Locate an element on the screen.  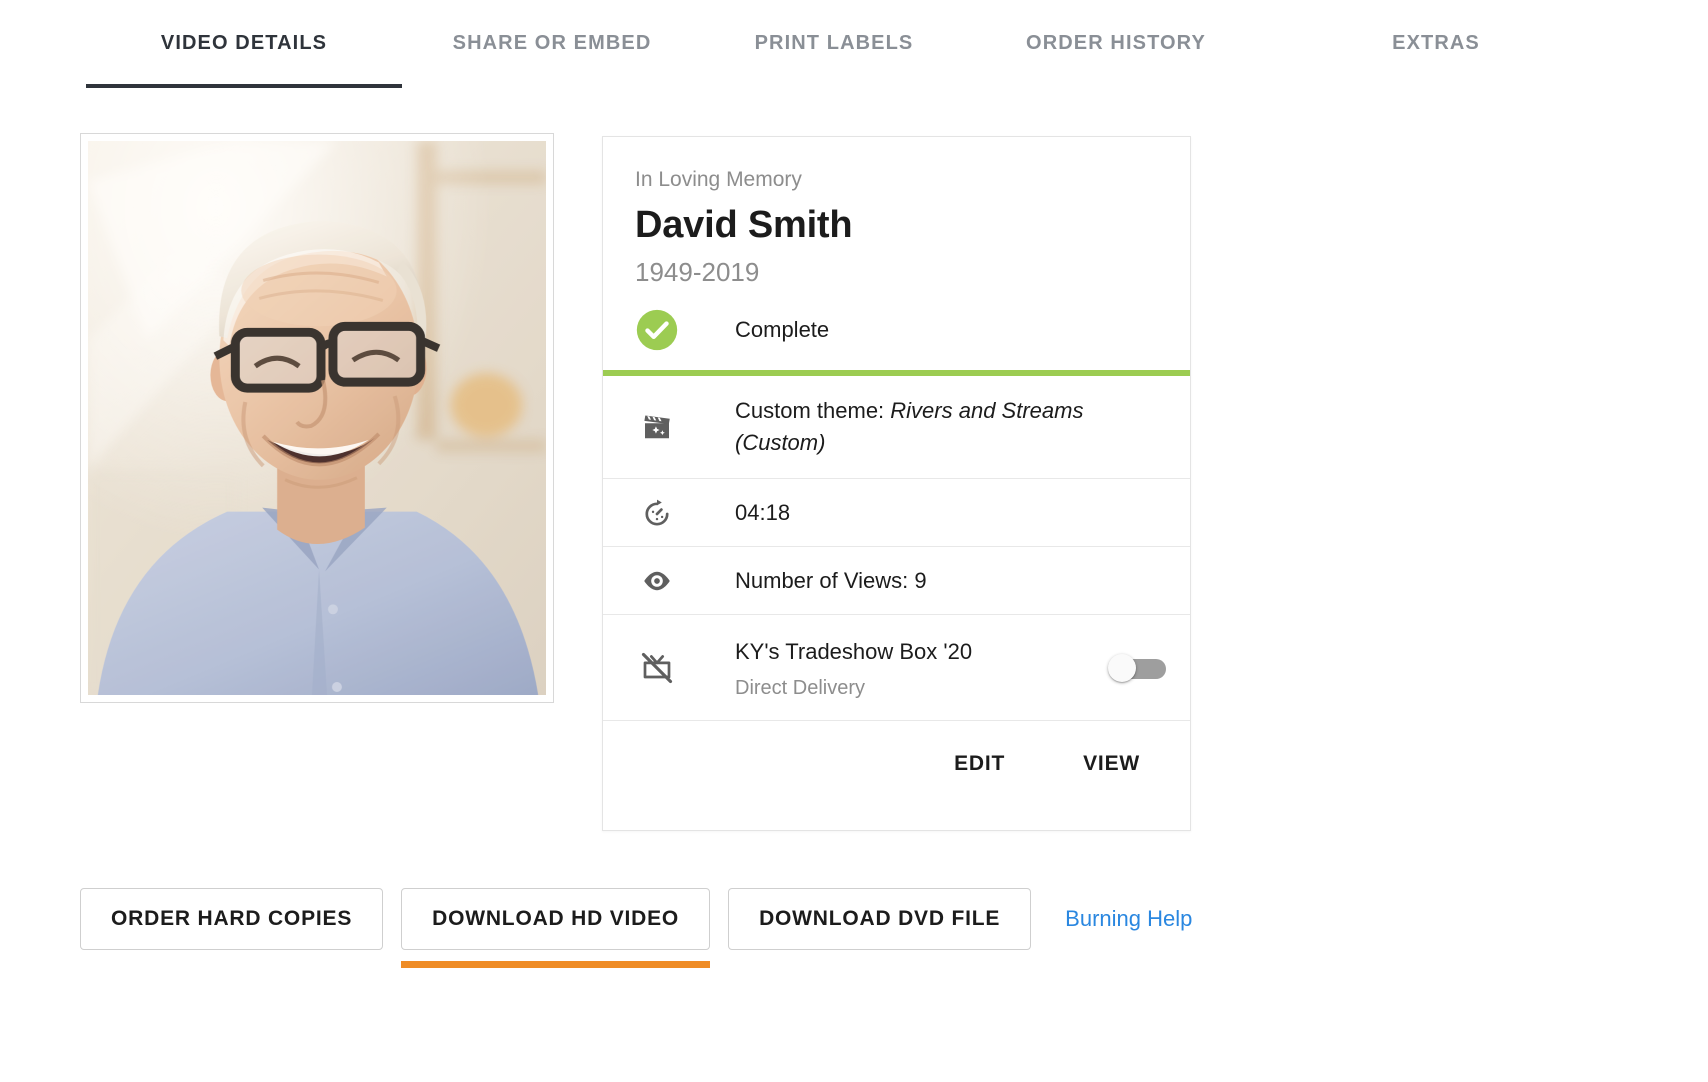
download-dvd-file-button: DOWNLOAD DVD FILE is located at coordinates (880, 919).